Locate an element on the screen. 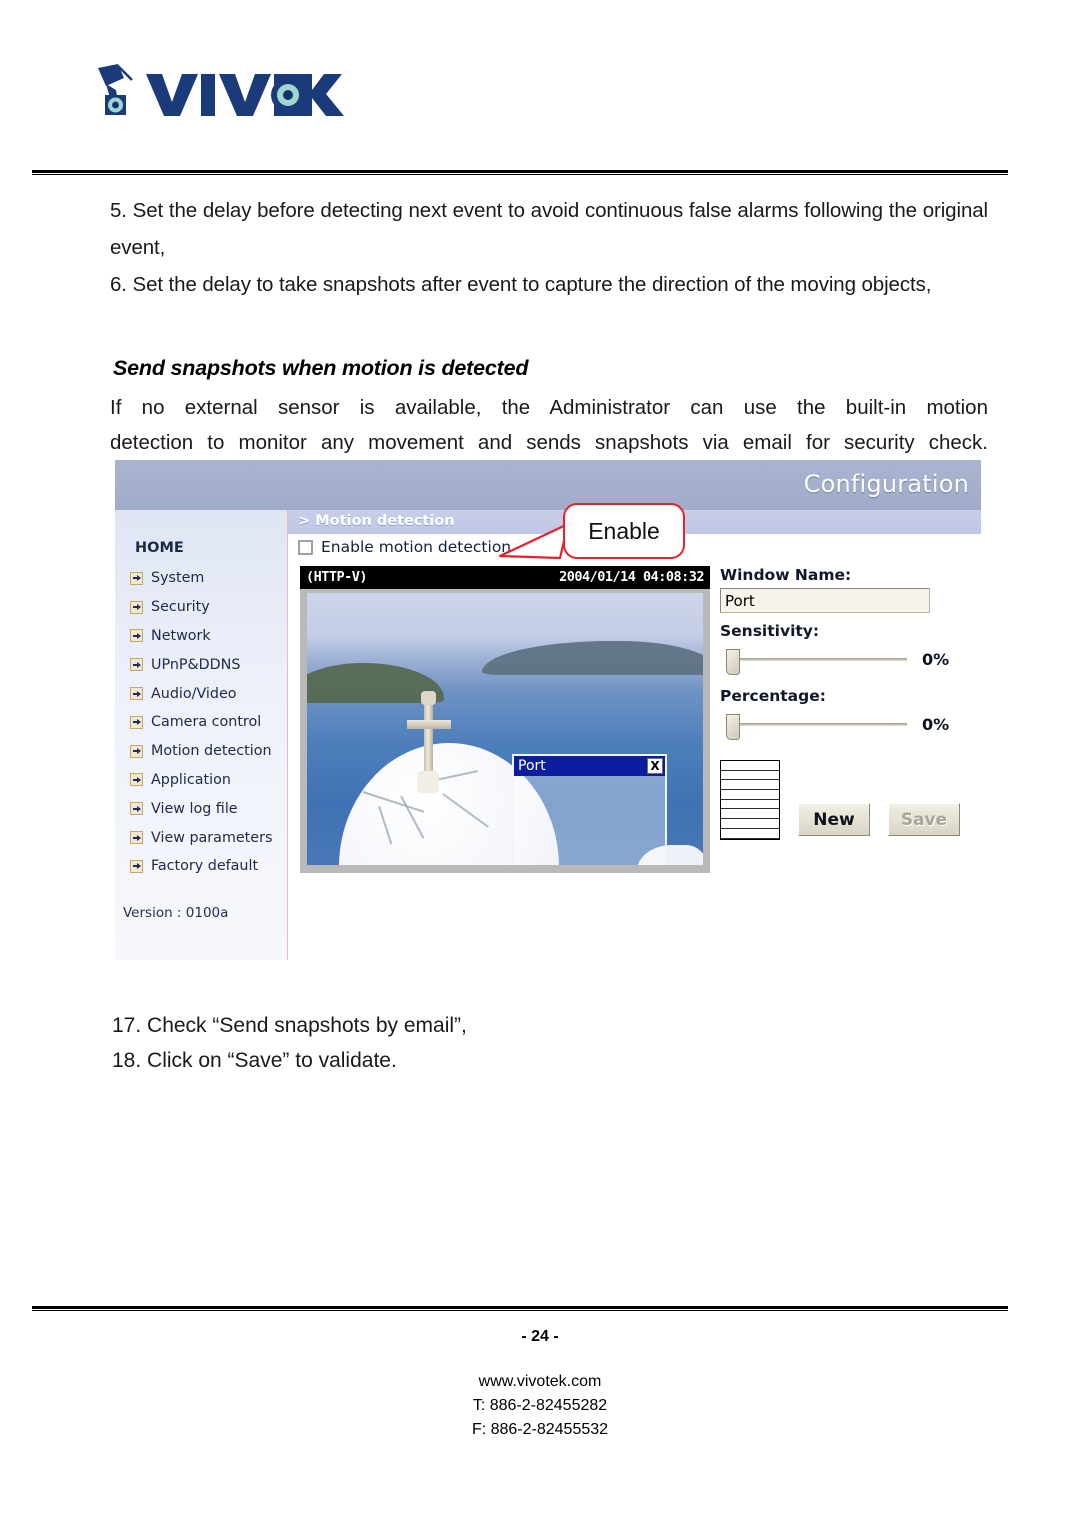  sidebar-item-view-log-file: View log file is located at coordinates (203, 808).